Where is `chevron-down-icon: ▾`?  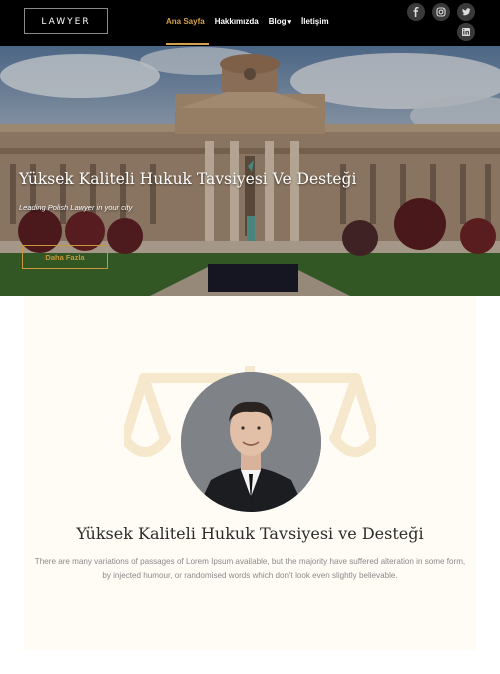
chevron-down-icon: ▾ is located at coordinates (289, 22).